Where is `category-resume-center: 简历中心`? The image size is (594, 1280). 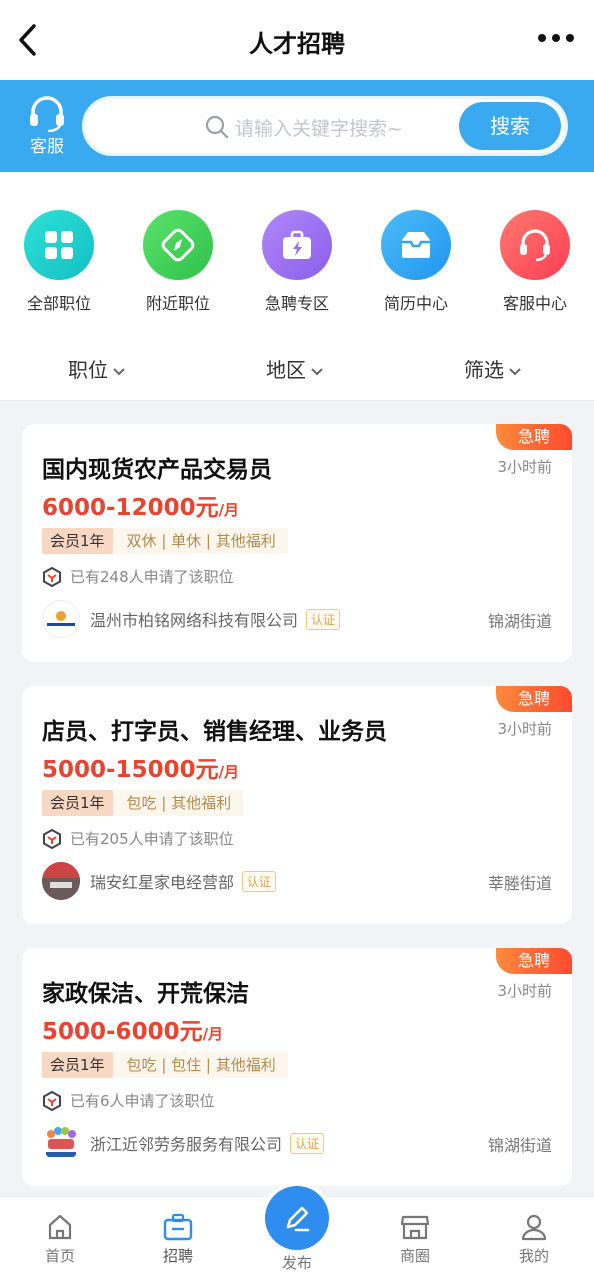
category-resume-center: 简历中心 is located at coordinates (416, 262).